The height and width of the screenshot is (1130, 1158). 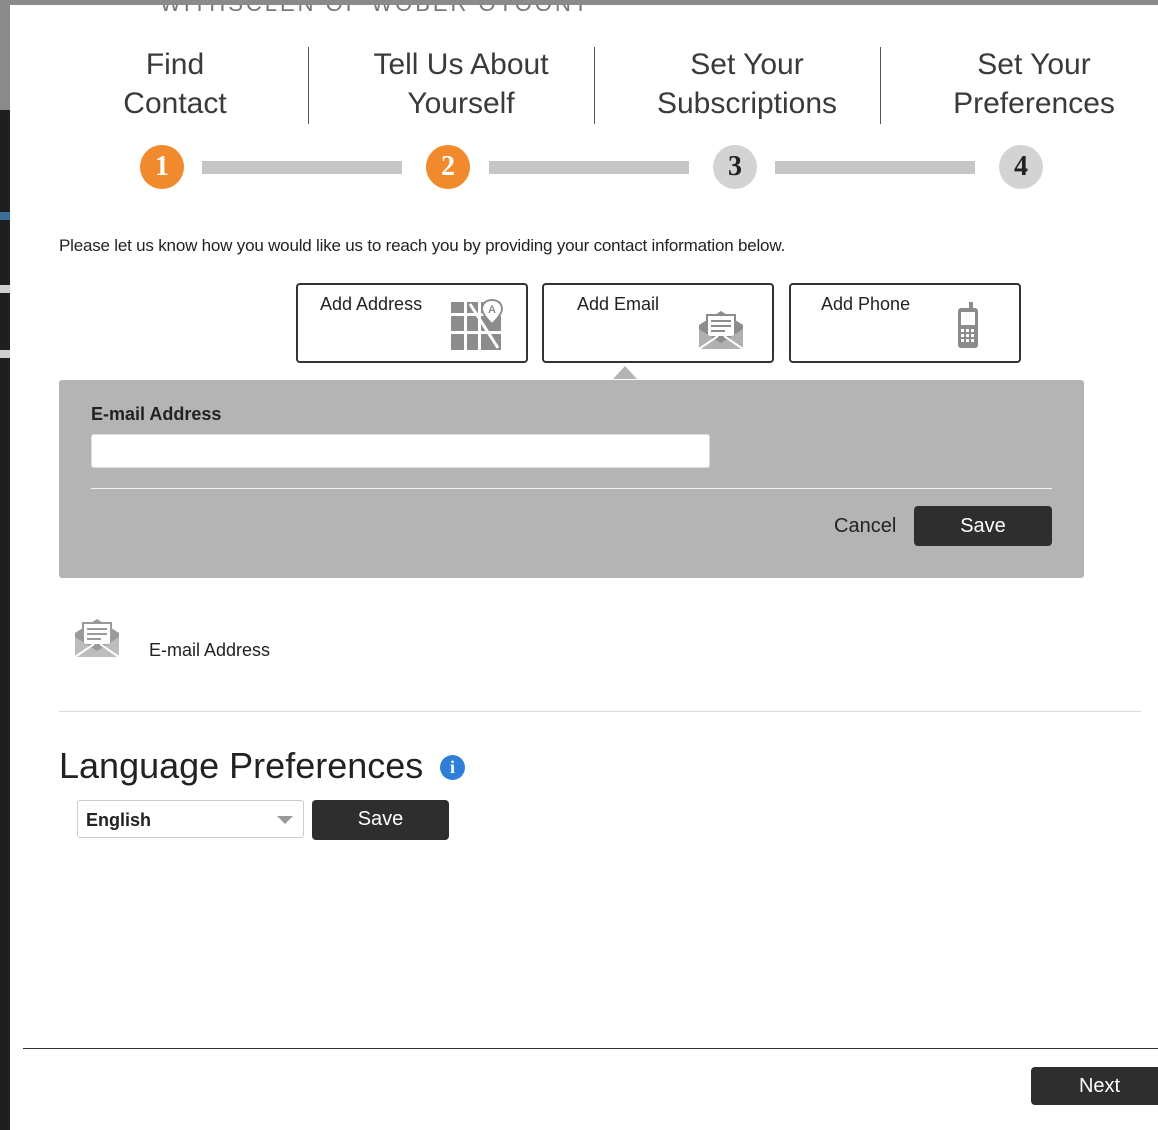 I want to click on language-preferences-title: Language Preferences, so click(x=241, y=765).